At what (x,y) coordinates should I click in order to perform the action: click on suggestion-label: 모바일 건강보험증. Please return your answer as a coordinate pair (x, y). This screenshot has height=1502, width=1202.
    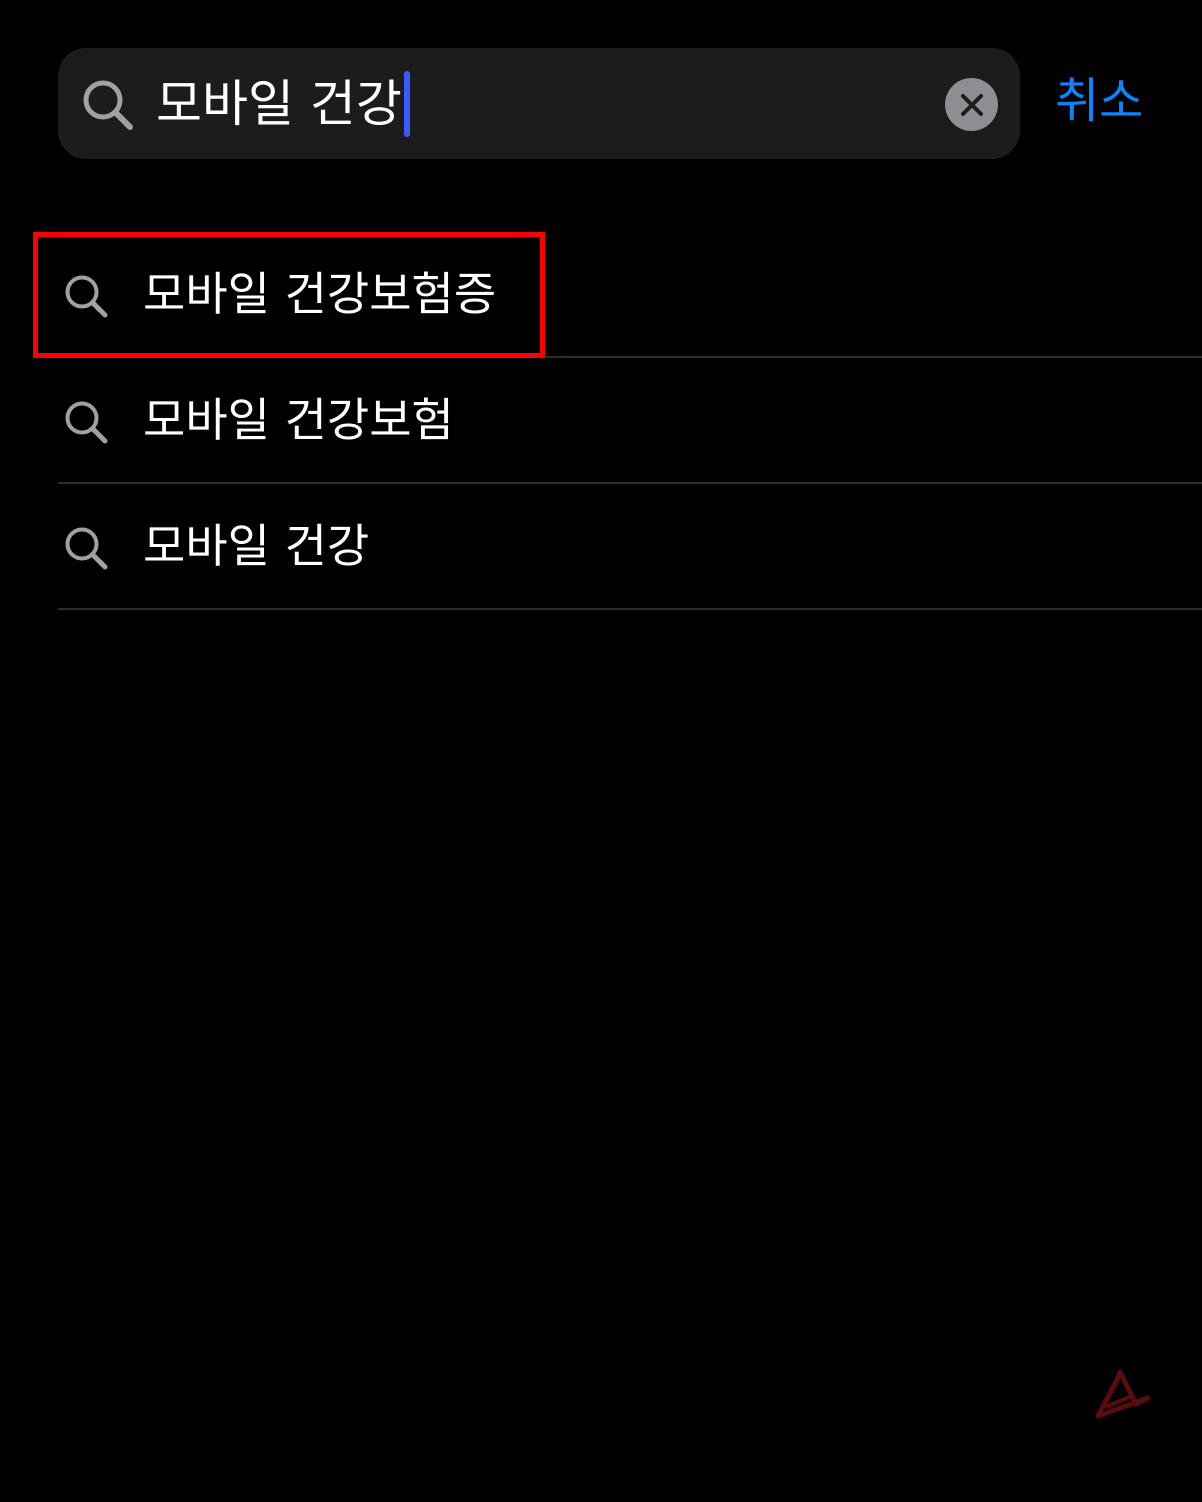
    Looking at the image, I should click on (320, 294).